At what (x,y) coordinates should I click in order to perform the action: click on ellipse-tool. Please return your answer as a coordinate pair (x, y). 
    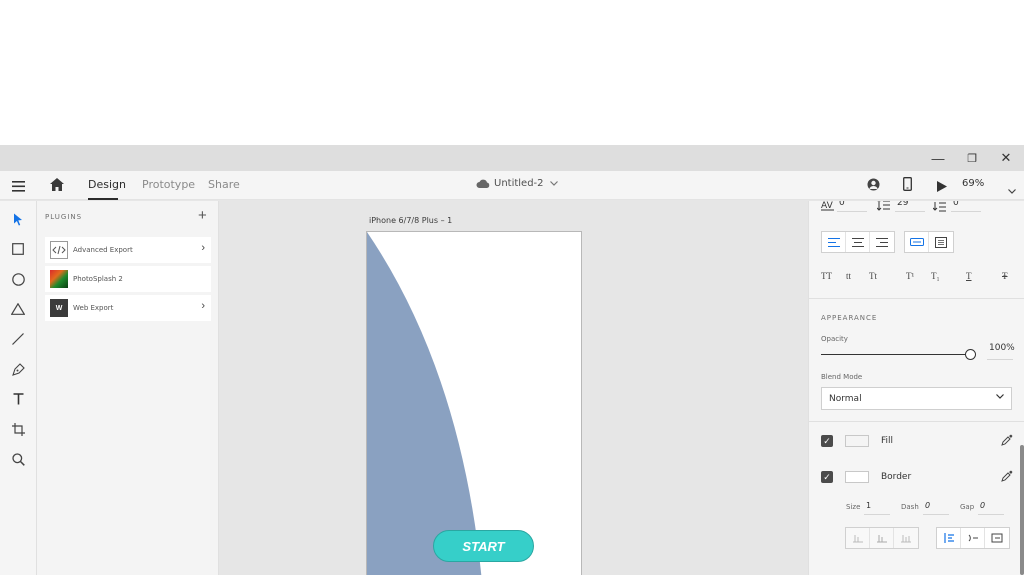
    Looking at the image, I should click on (18, 279).